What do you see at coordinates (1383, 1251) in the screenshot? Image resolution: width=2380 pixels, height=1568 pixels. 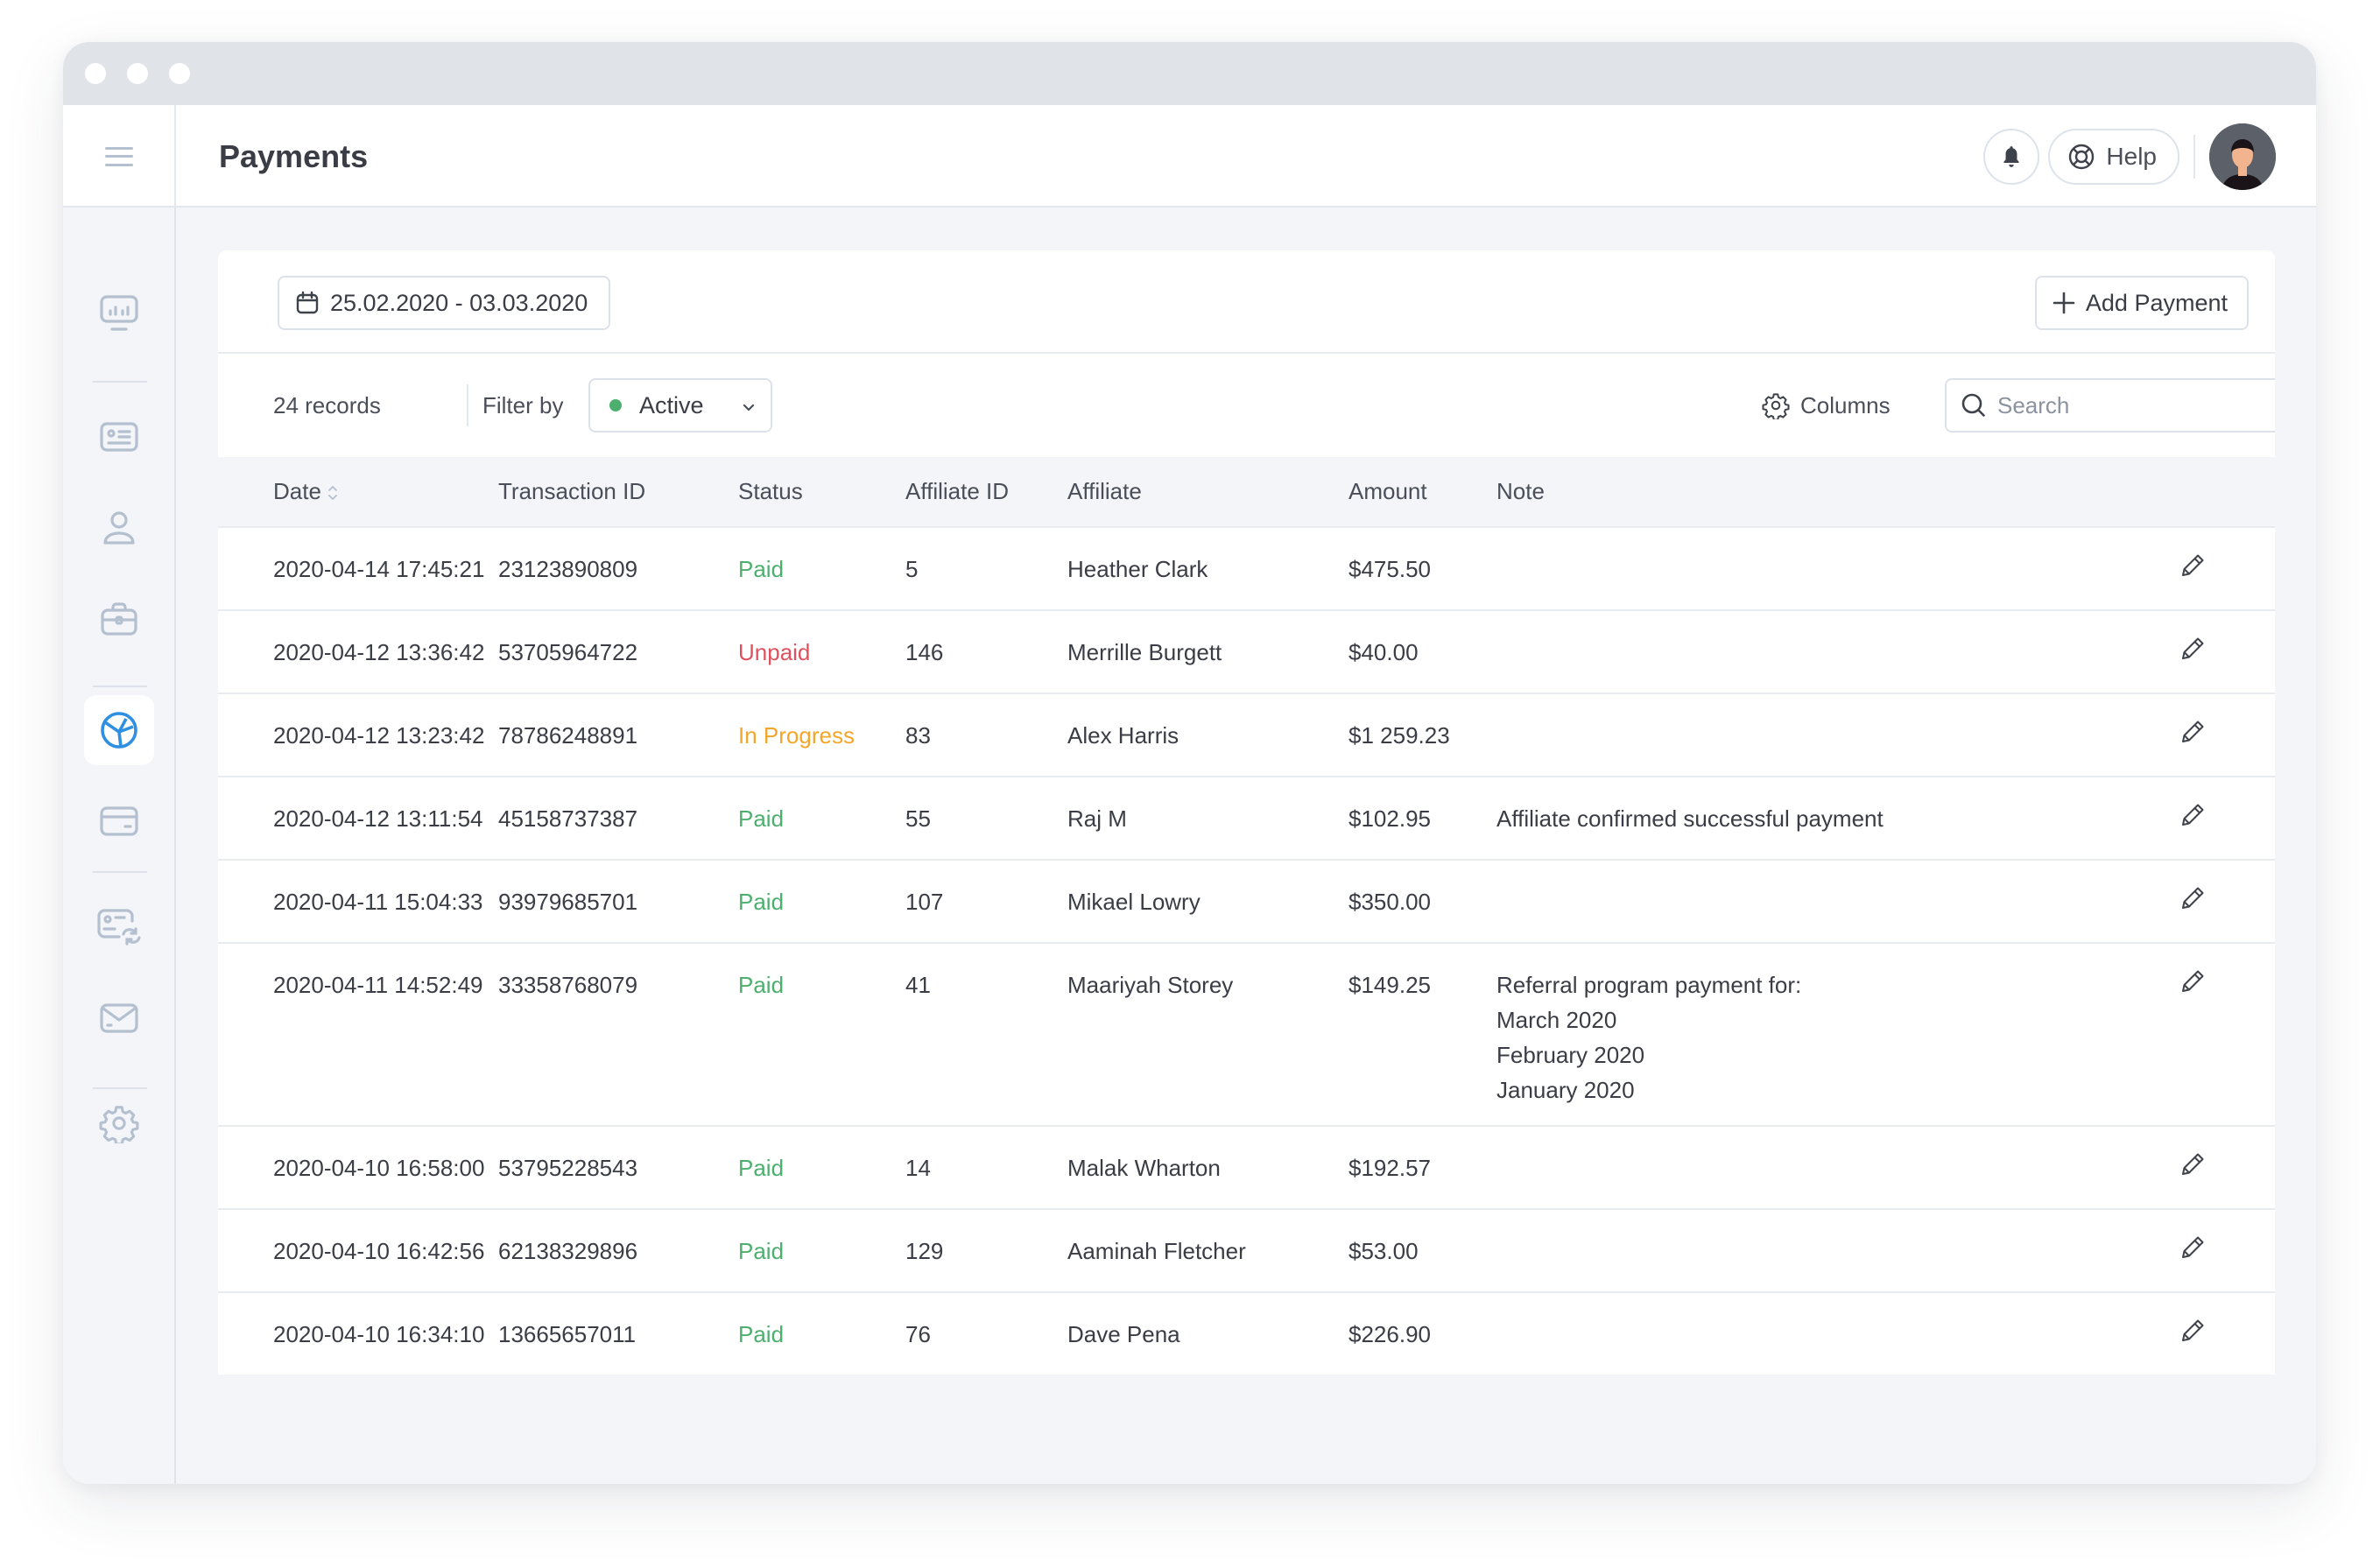 I see `cell-amount: $53.00` at bounding box center [1383, 1251].